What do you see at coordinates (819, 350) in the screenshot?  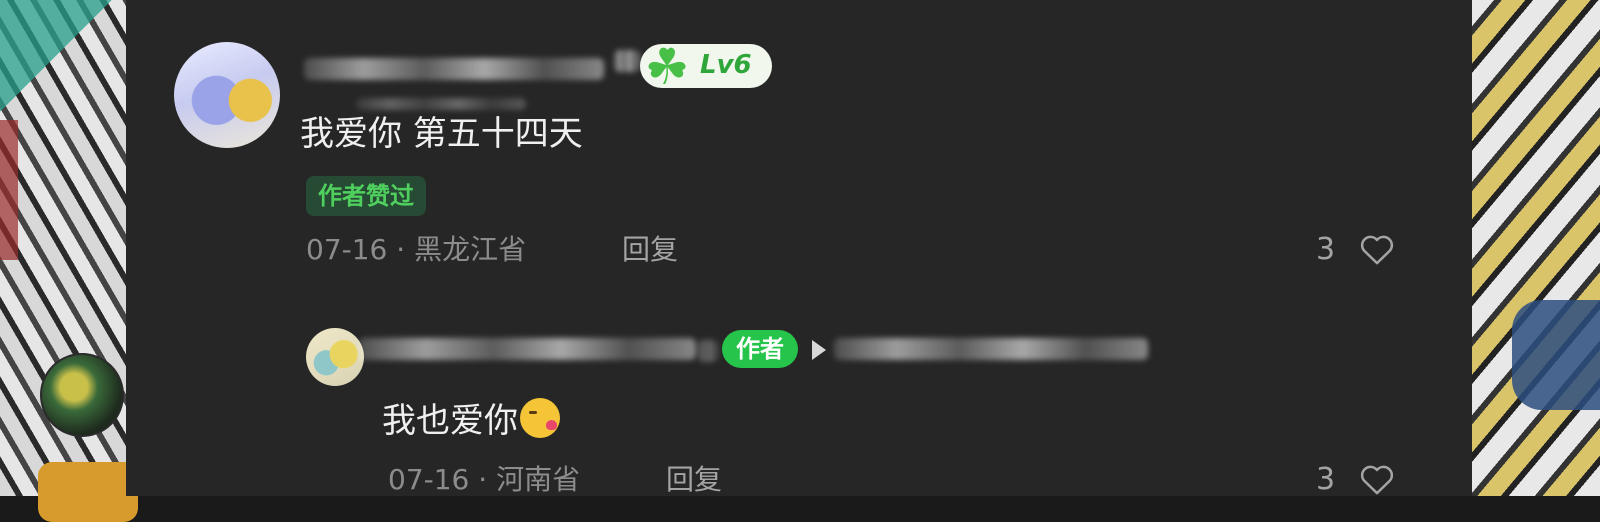 I see `play-icon` at bounding box center [819, 350].